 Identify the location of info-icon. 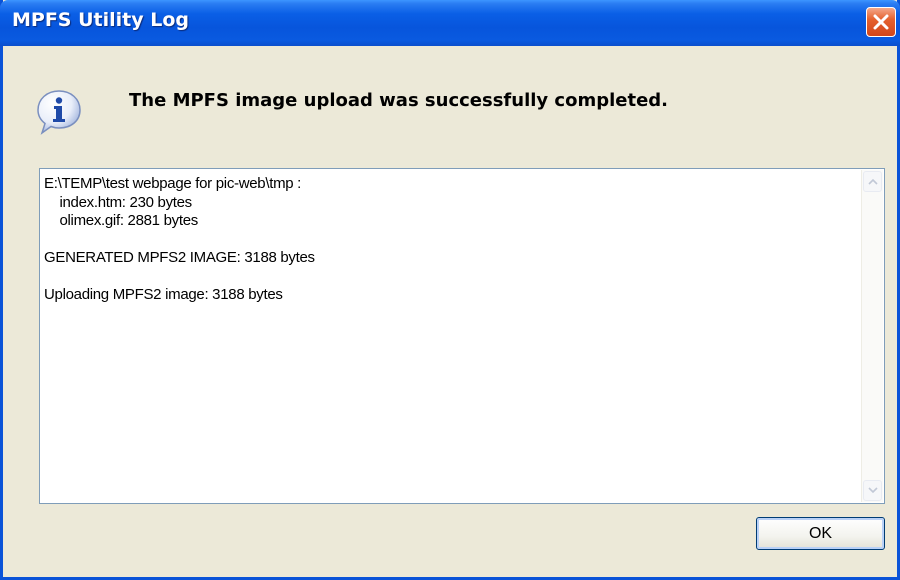
(59, 112).